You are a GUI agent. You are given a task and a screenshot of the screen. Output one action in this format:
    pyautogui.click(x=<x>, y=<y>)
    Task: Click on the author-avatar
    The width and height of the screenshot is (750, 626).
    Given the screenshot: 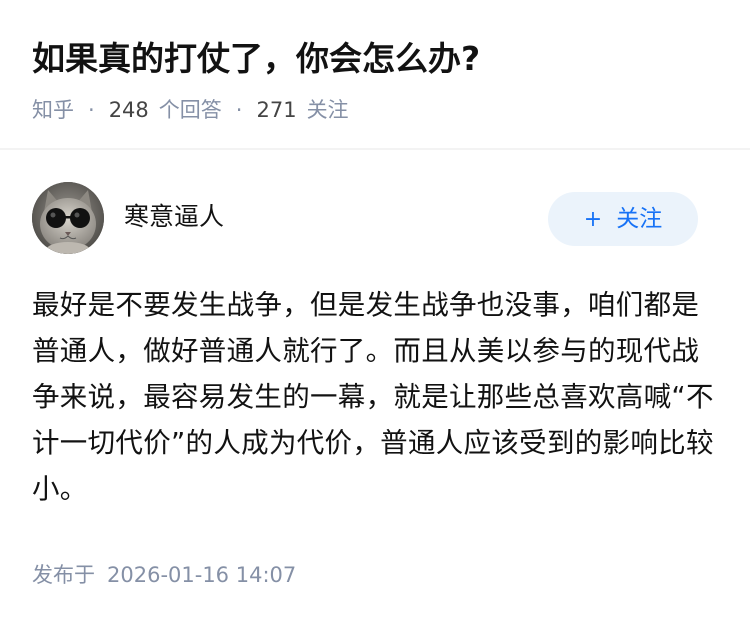 What is the action you would take?
    pyautogui.click(x=68, y=218)
    